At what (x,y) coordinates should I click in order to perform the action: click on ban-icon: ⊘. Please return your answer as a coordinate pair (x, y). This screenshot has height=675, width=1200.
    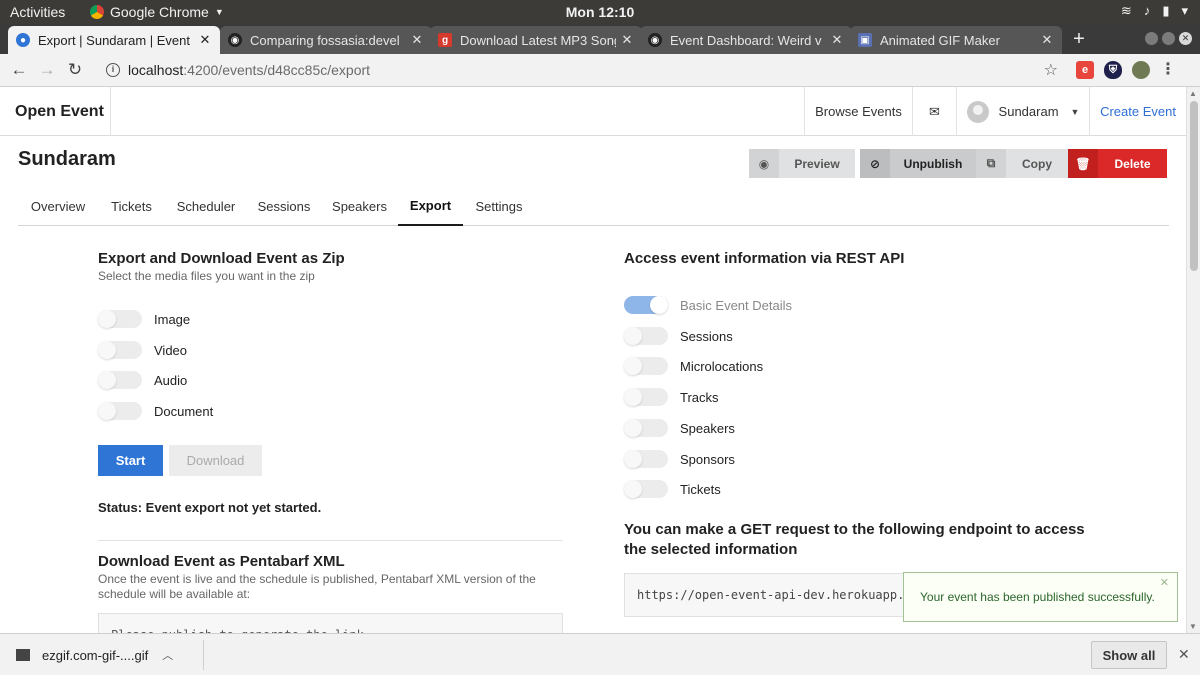
    Looking at the image, I should click on (875, 163).